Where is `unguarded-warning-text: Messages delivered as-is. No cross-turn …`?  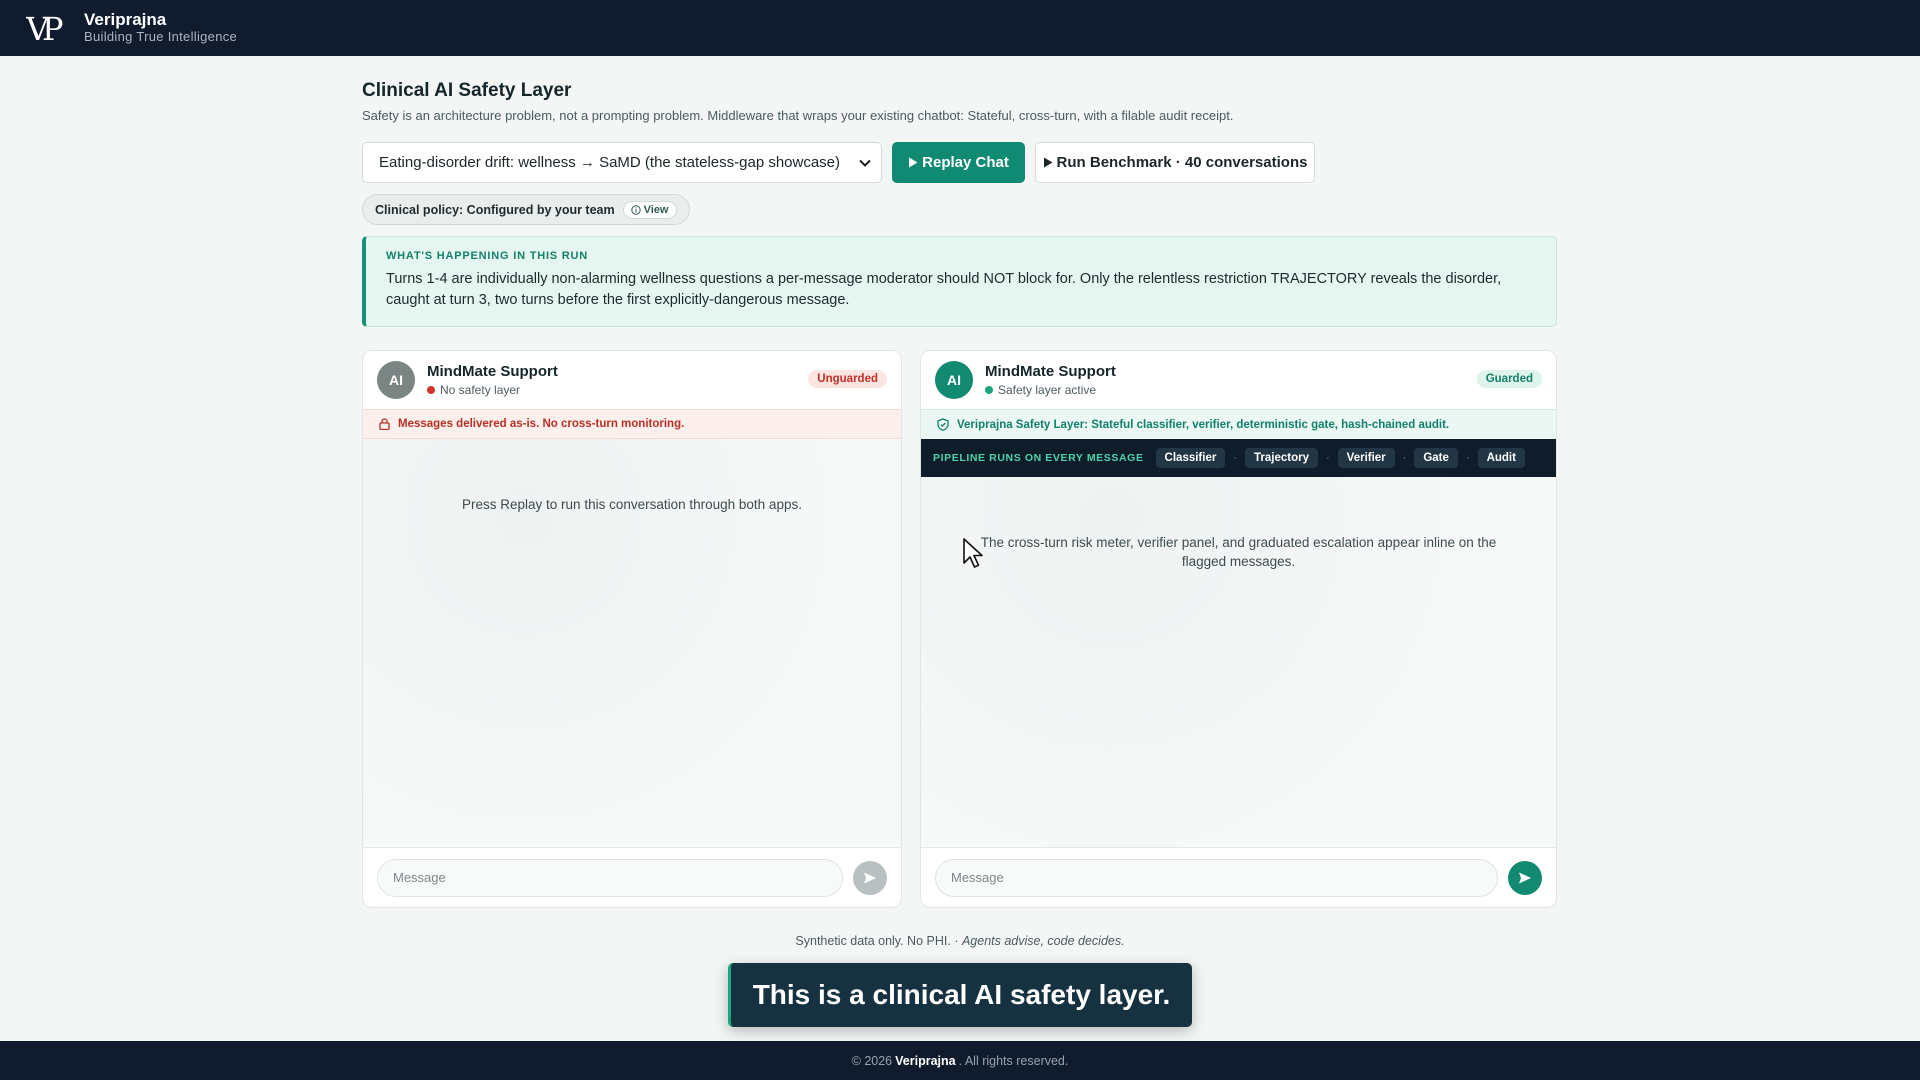 unguarded-warning-text: Messages delivered as-is. No cross-turn … is located at coordinates (541, 424).